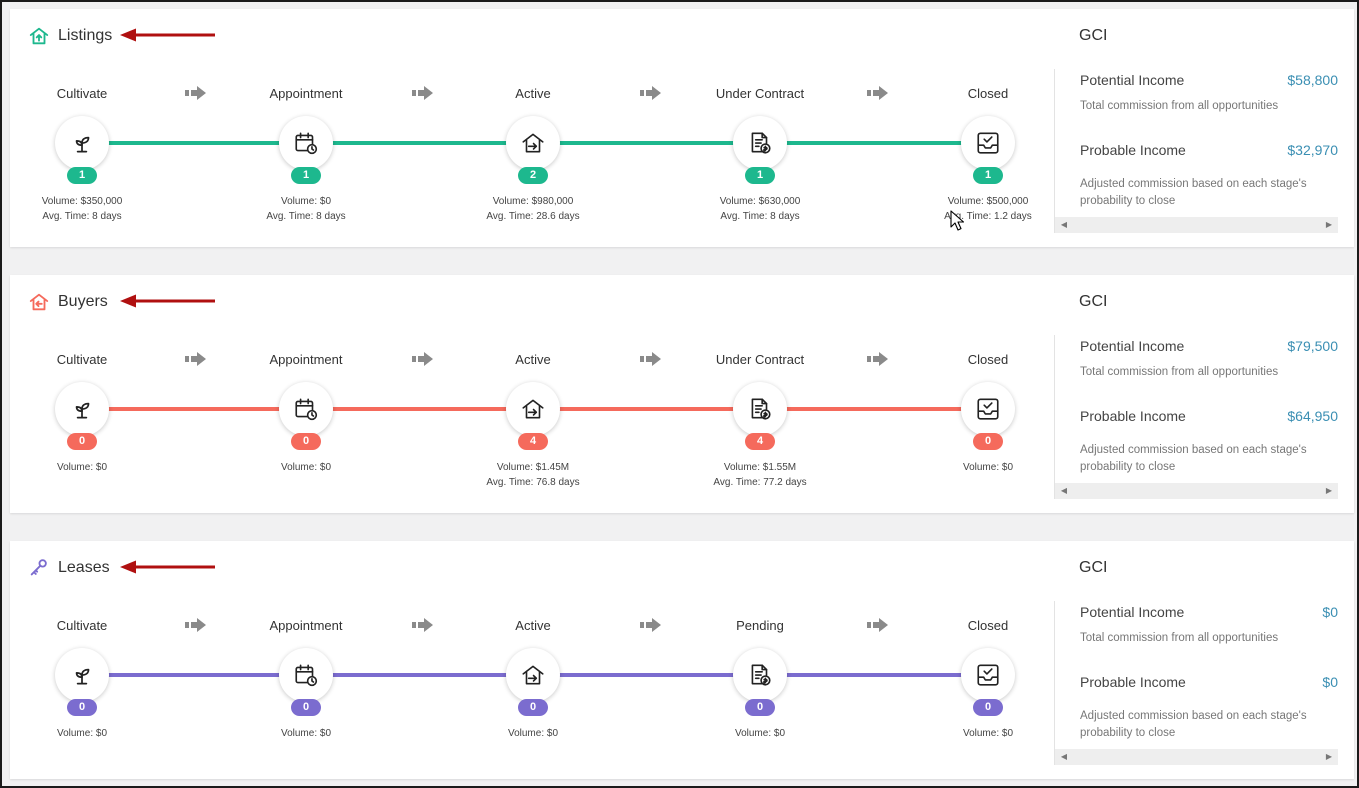  What do you see at coordinates (1312, 80) in the screenshot?
I see `potential-income-value: $58,800` at bounding box center [1312, 80].